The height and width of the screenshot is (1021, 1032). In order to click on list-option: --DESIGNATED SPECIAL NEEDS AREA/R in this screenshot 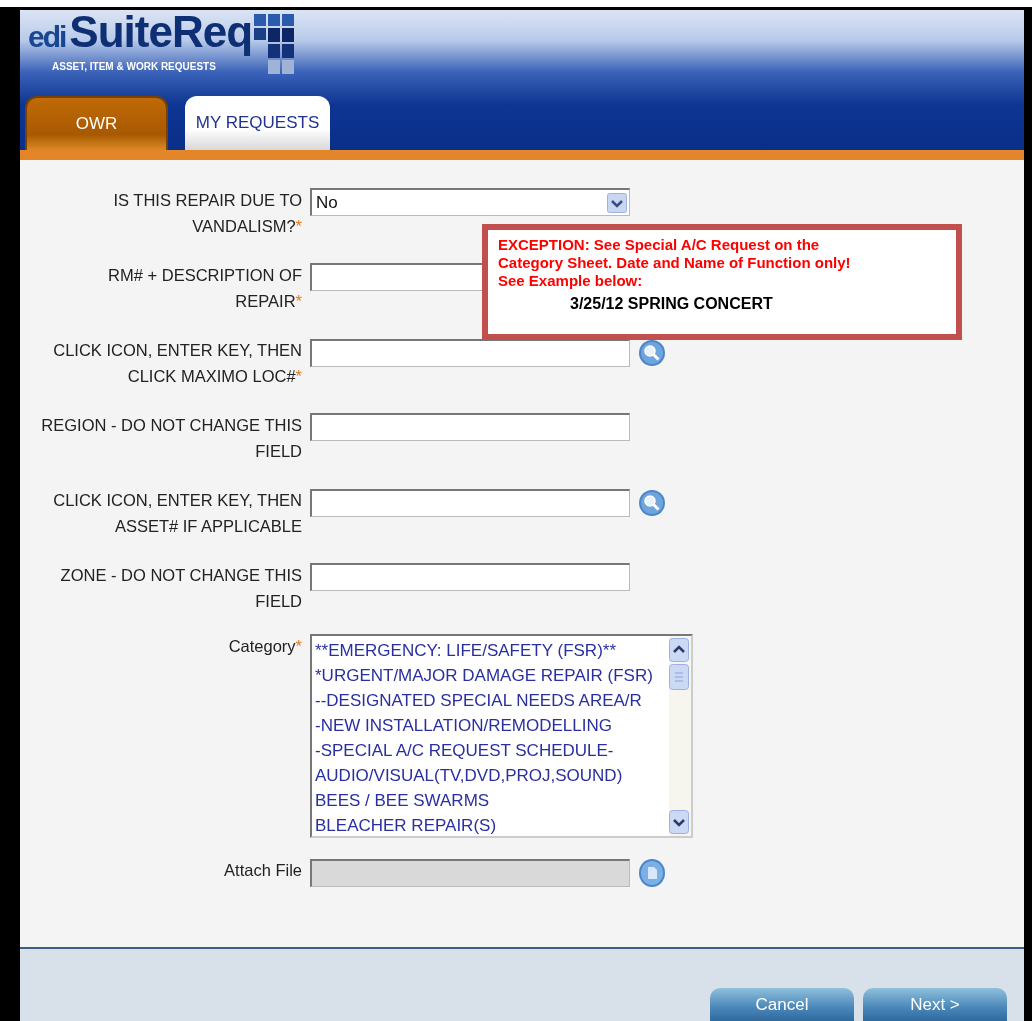, I will do `click(492, 700)`.